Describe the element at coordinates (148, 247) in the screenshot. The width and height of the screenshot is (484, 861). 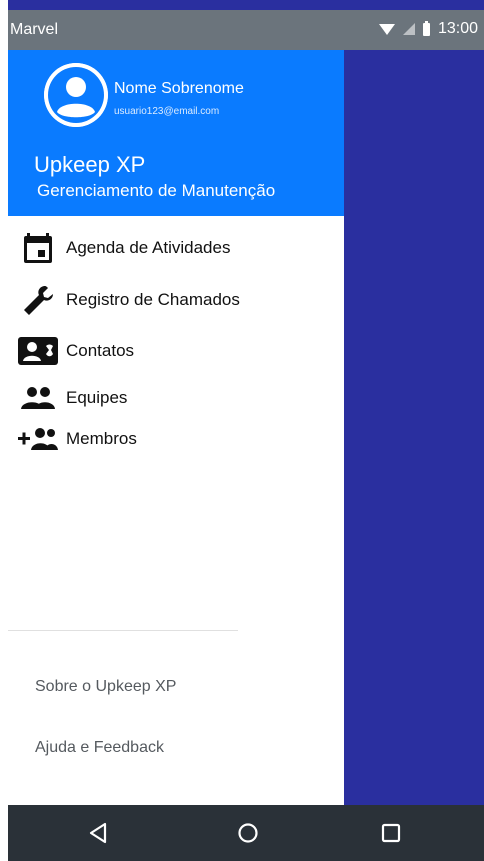
I see `menu-label: Agenda de Atividades` at that location.